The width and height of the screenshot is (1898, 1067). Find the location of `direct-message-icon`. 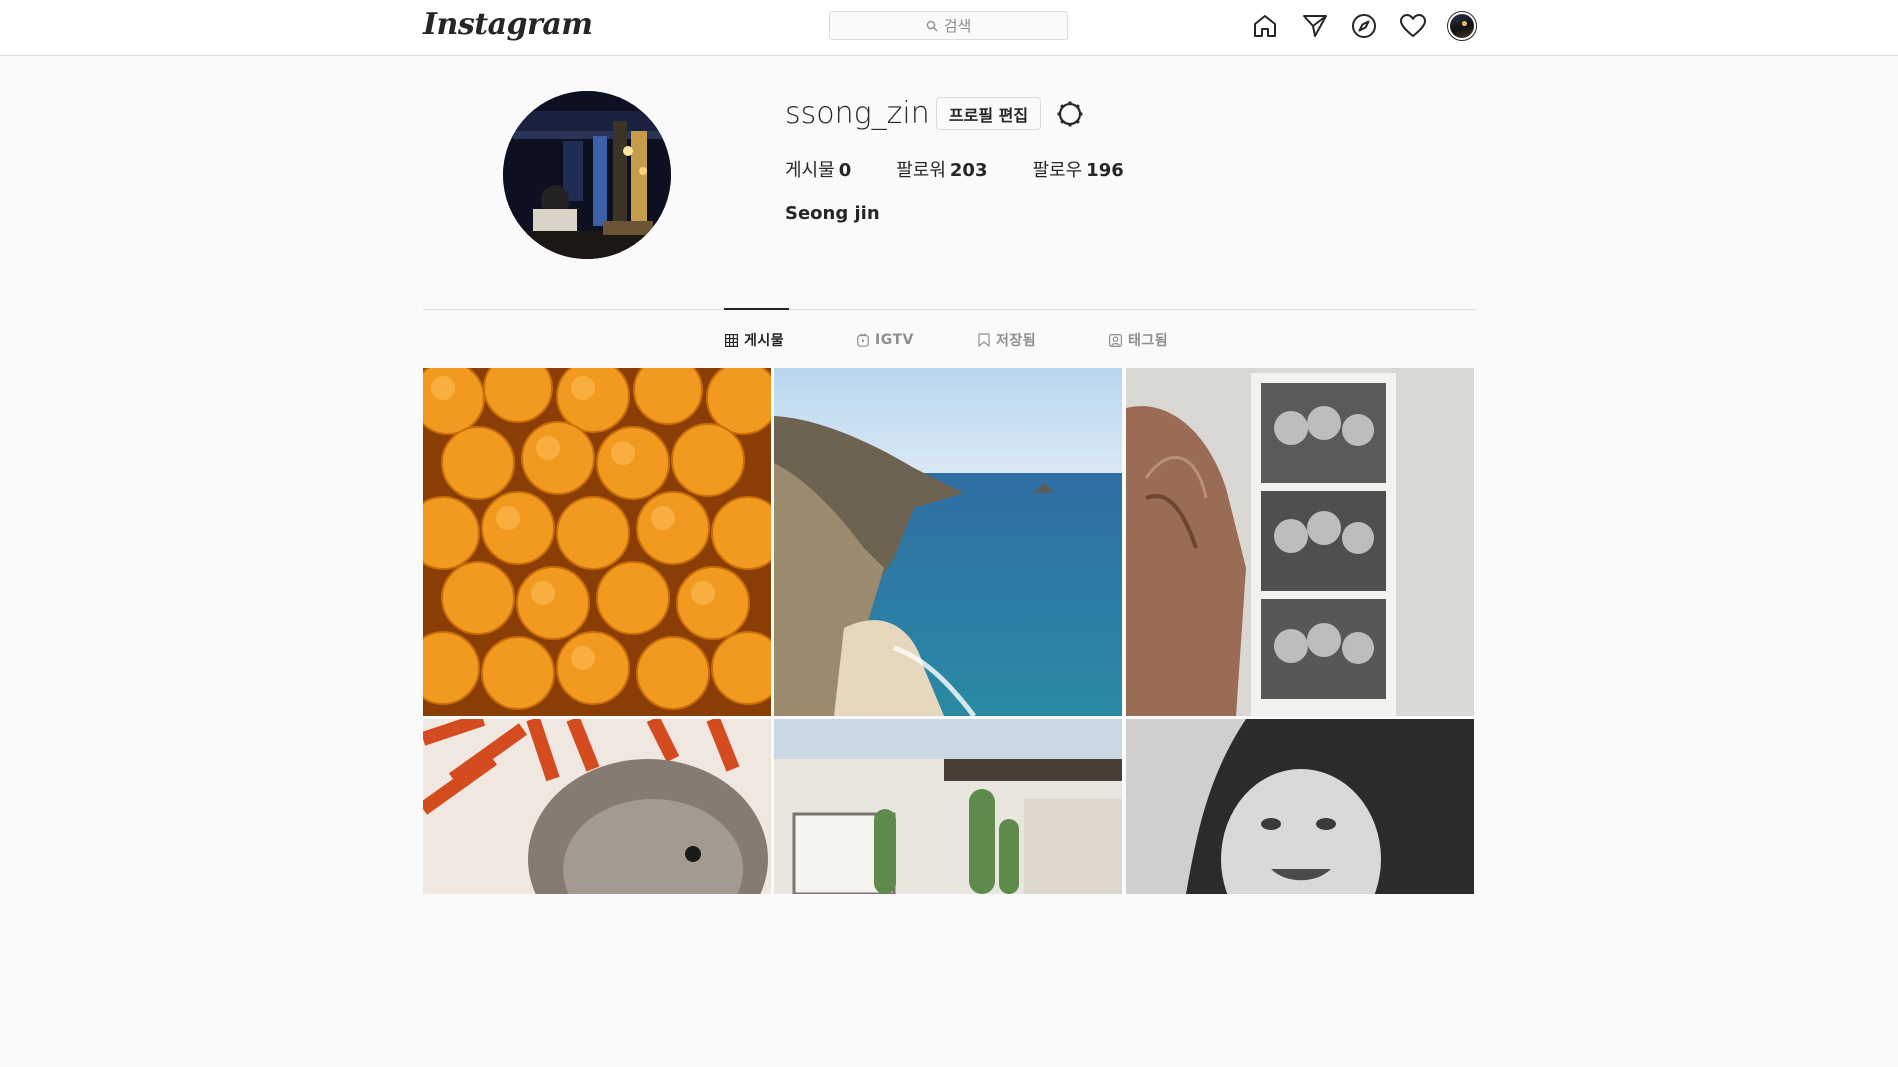

direct-message-icon is located at coordinates (1315, 26).